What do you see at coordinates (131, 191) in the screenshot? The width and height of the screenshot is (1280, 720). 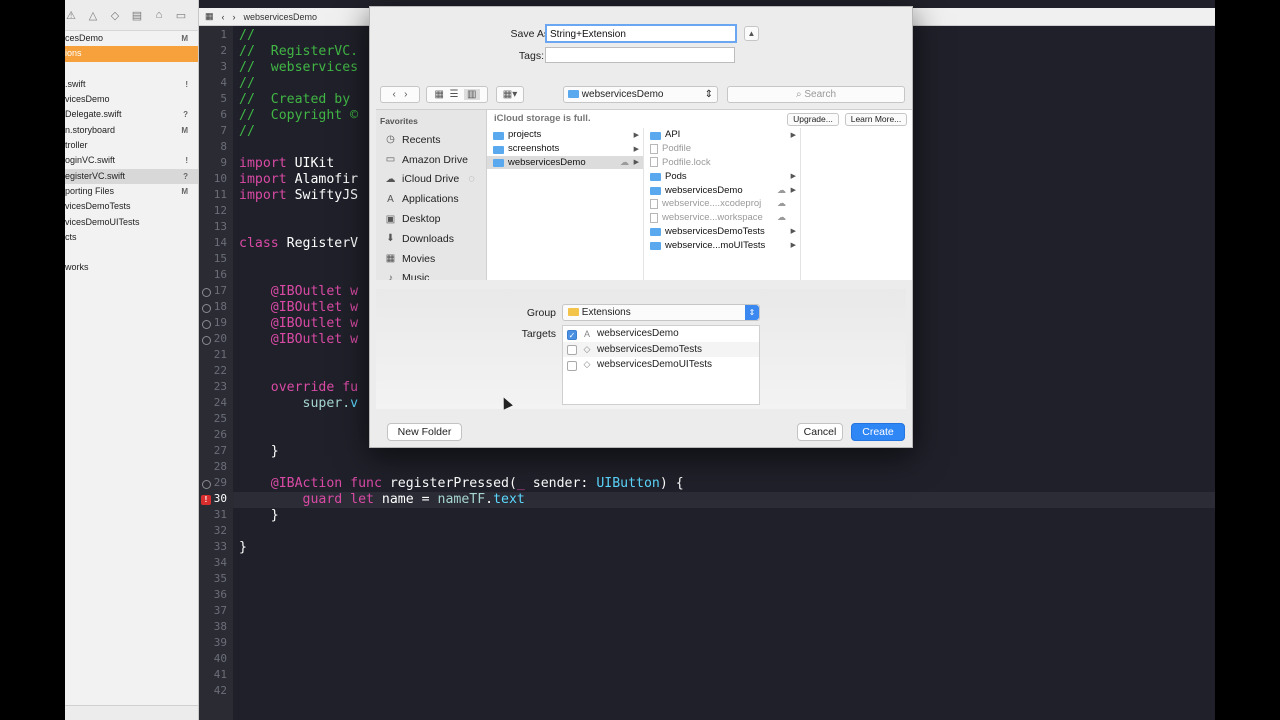 I see `navigator-item: porting Files M` at bounding box center [131, 191].